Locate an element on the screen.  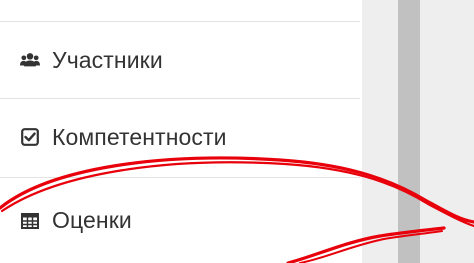
scrollbar-thumb is located at coordinates (409, 131).